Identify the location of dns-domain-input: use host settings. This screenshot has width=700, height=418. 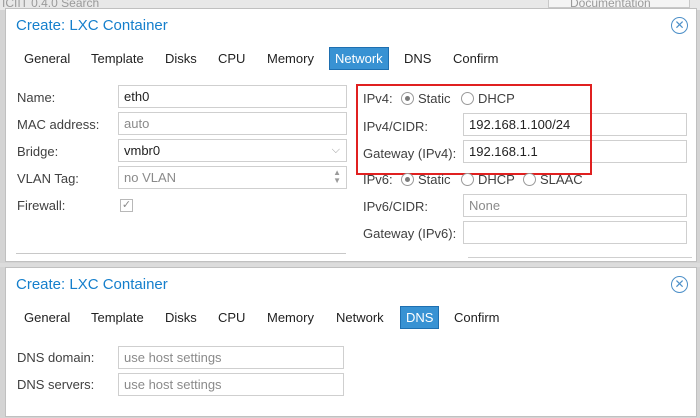
(231, 357).